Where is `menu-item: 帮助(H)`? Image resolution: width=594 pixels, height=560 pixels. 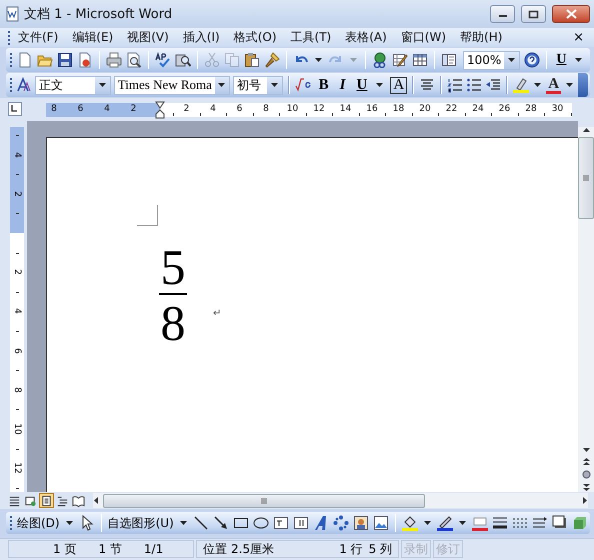
menu-item: 帮助(H) is located at coordinates (481, 37).